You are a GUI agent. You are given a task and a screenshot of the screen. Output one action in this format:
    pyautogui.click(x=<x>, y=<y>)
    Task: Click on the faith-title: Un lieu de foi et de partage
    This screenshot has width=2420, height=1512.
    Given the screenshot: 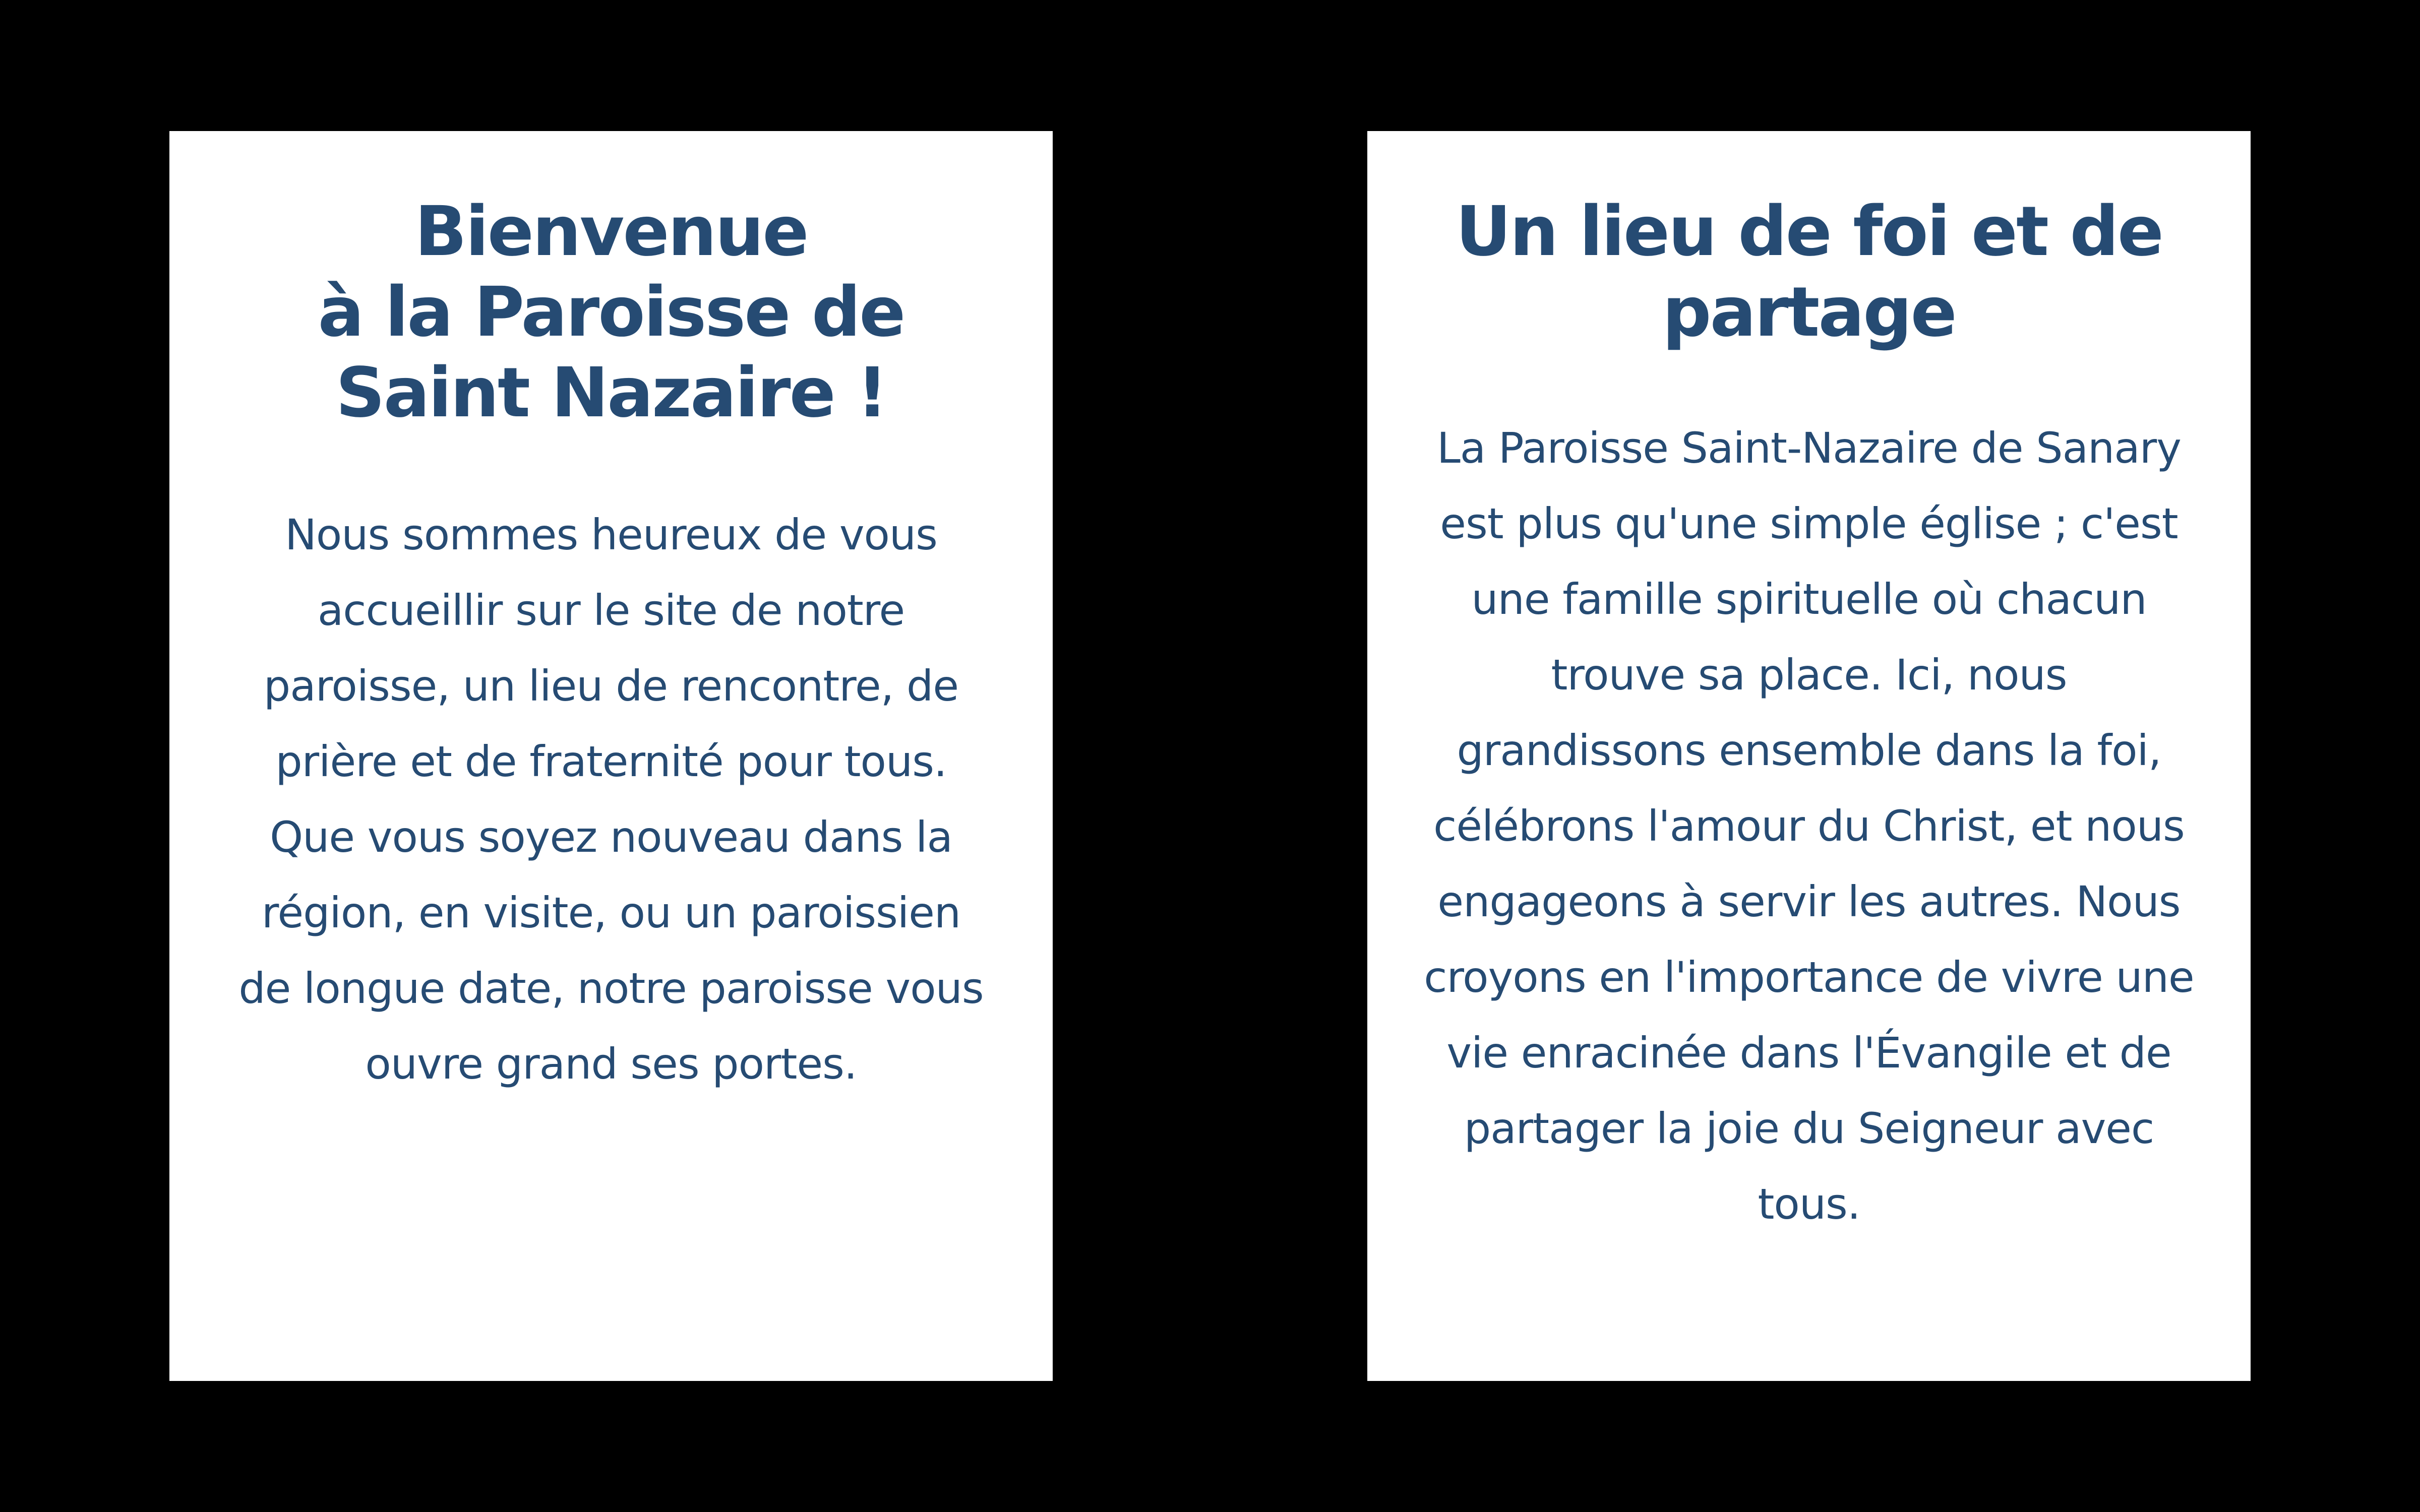 What is the action you would take?
    pyautogui.click(x=1810, y=272)
    